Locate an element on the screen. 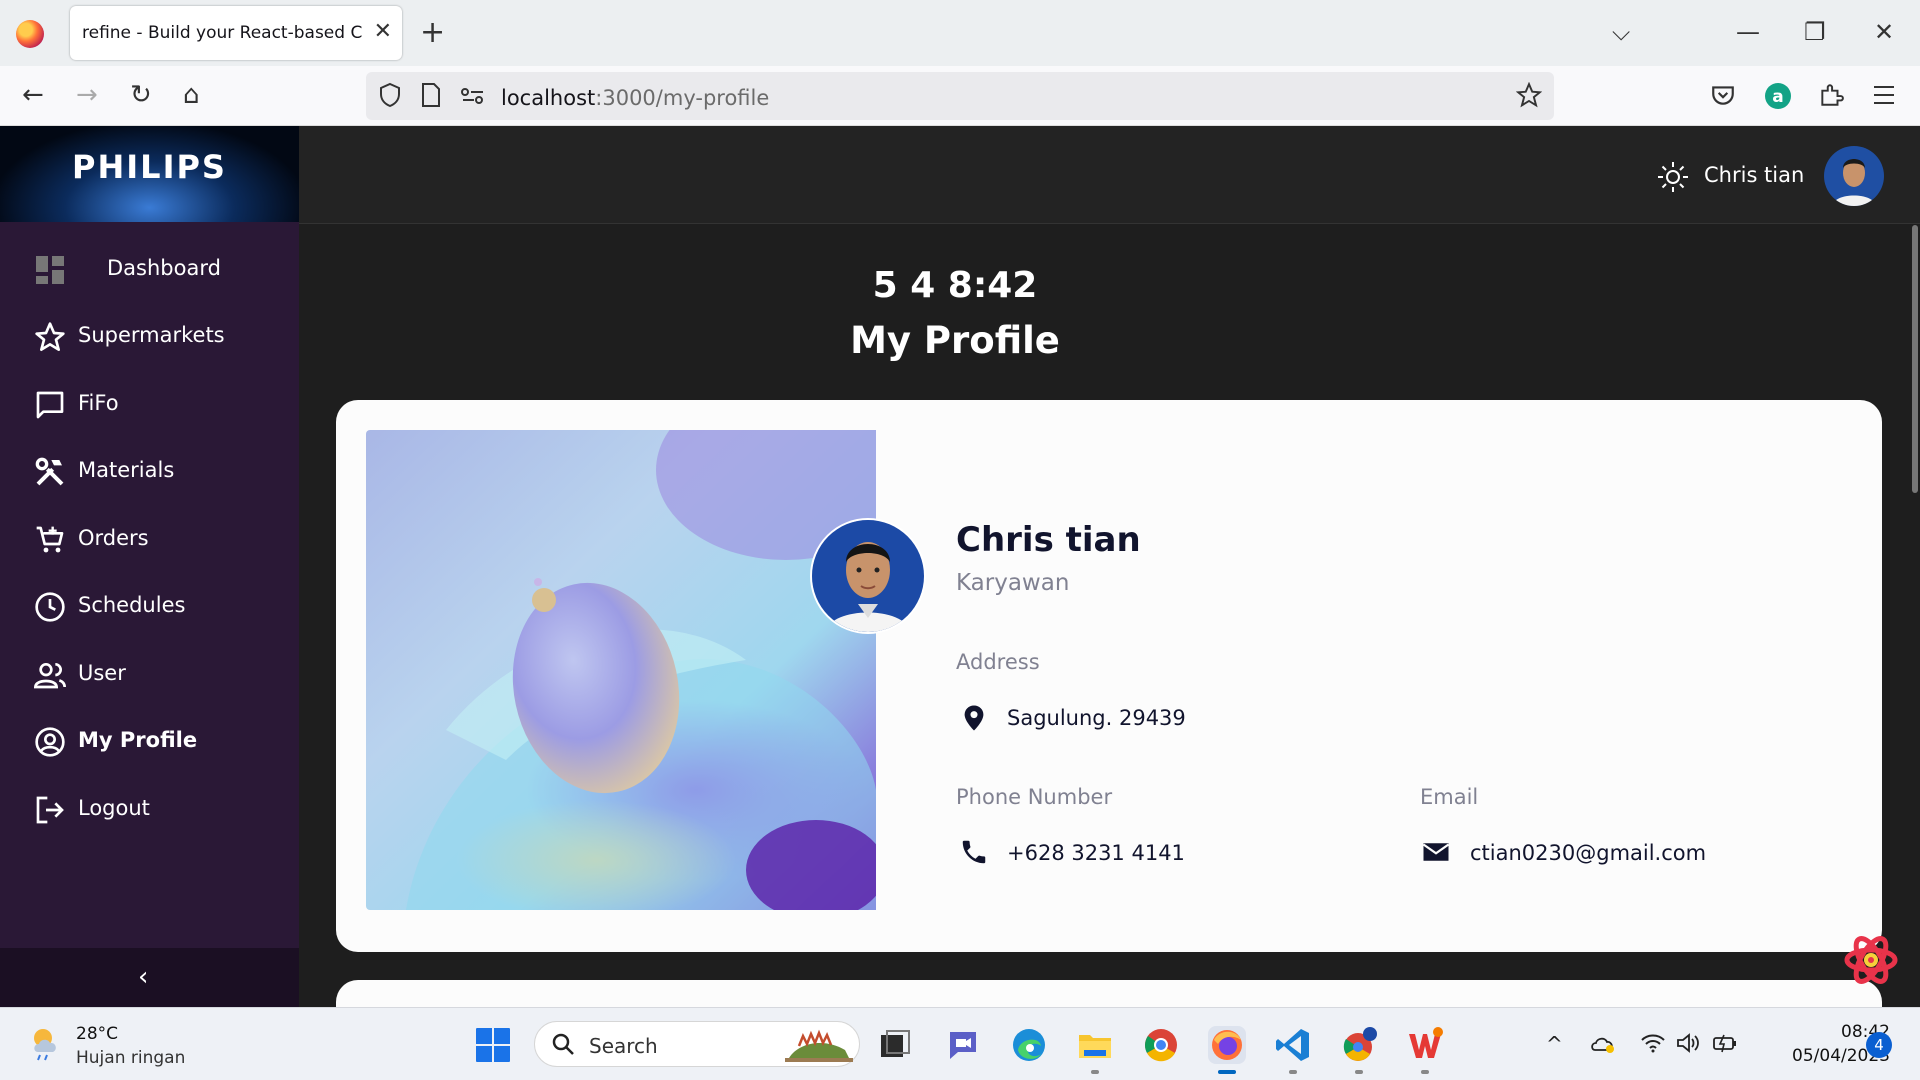 The image size is (1920, 1080). page-title: My Profile is located at coordinates (955, 340).